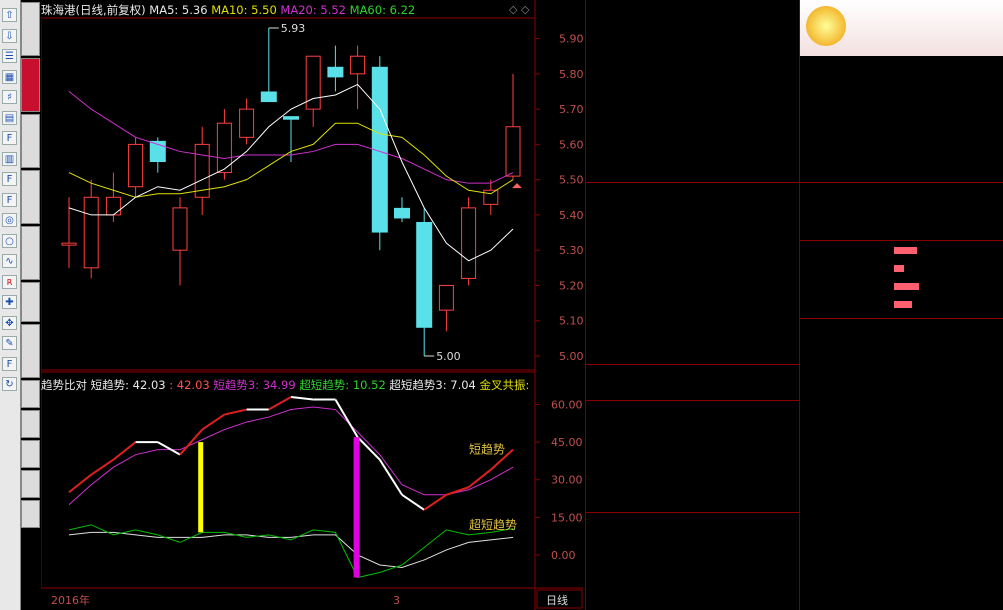 The width and height of the screenshot is (1003, 610). I want to click on y-tick-label: 5.30, so click(571, 250).